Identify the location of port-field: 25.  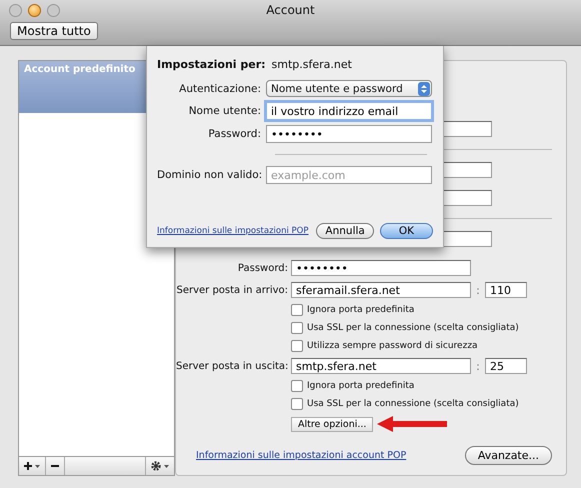
(506, 366).